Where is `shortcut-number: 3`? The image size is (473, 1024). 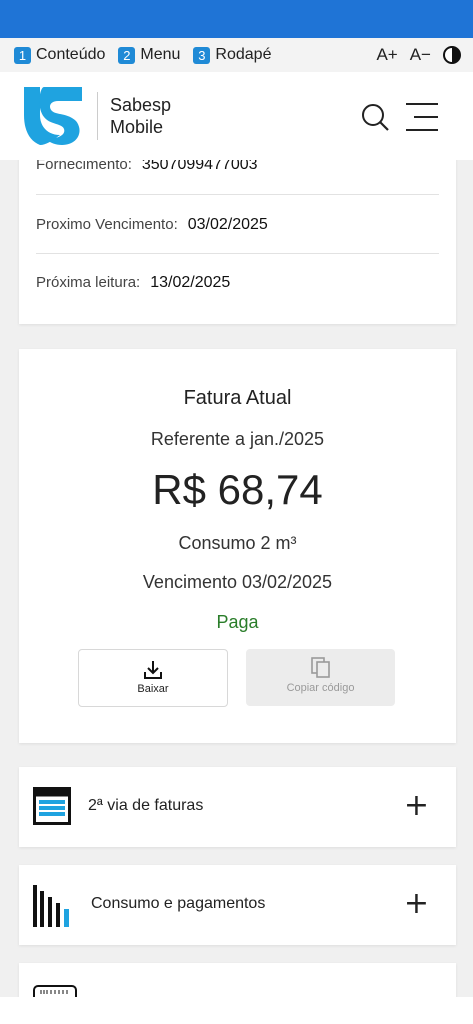
shortcut-number: 3 is located at coordinates (202, 55).